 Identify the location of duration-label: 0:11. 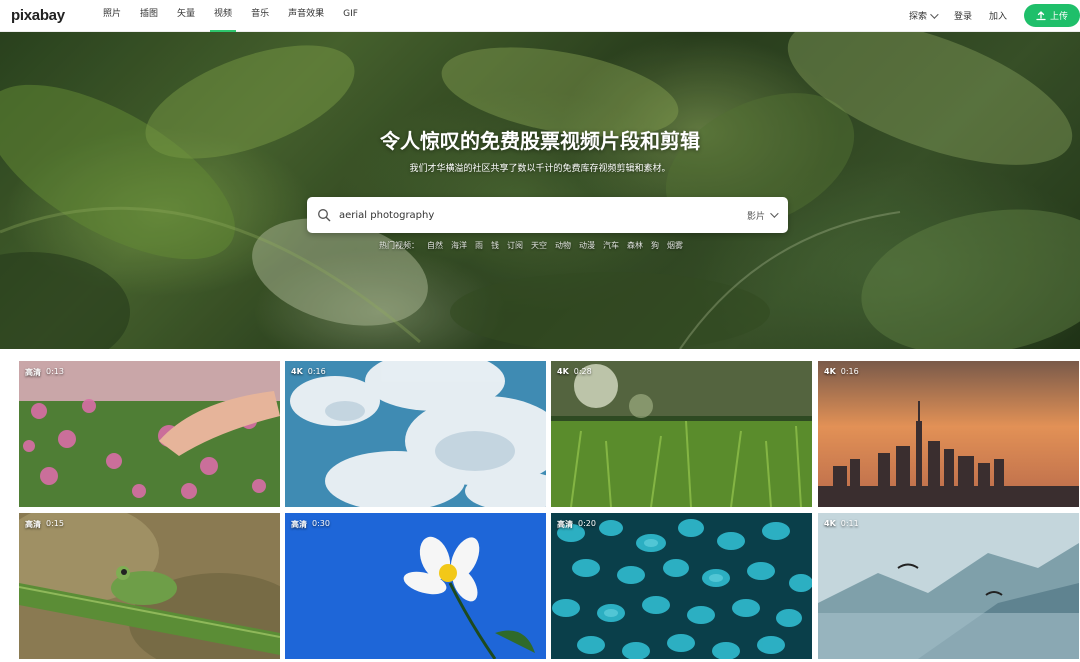
(849, 523).